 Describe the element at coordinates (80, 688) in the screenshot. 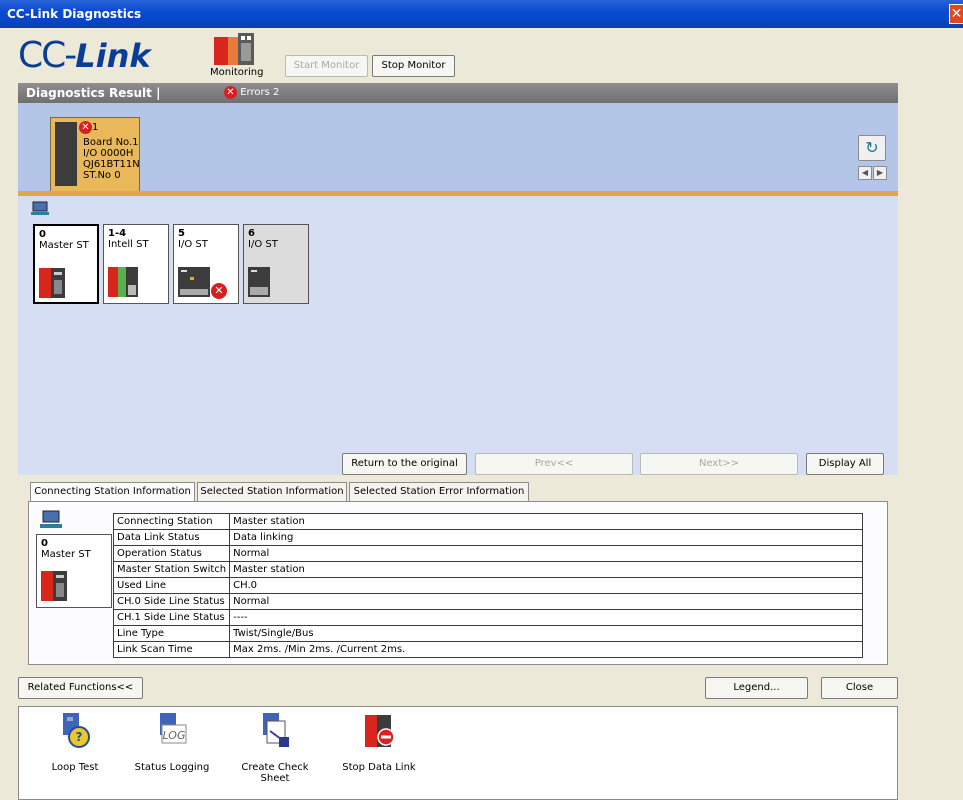

I see `related-functions-button: Related Functions<<` at that location.